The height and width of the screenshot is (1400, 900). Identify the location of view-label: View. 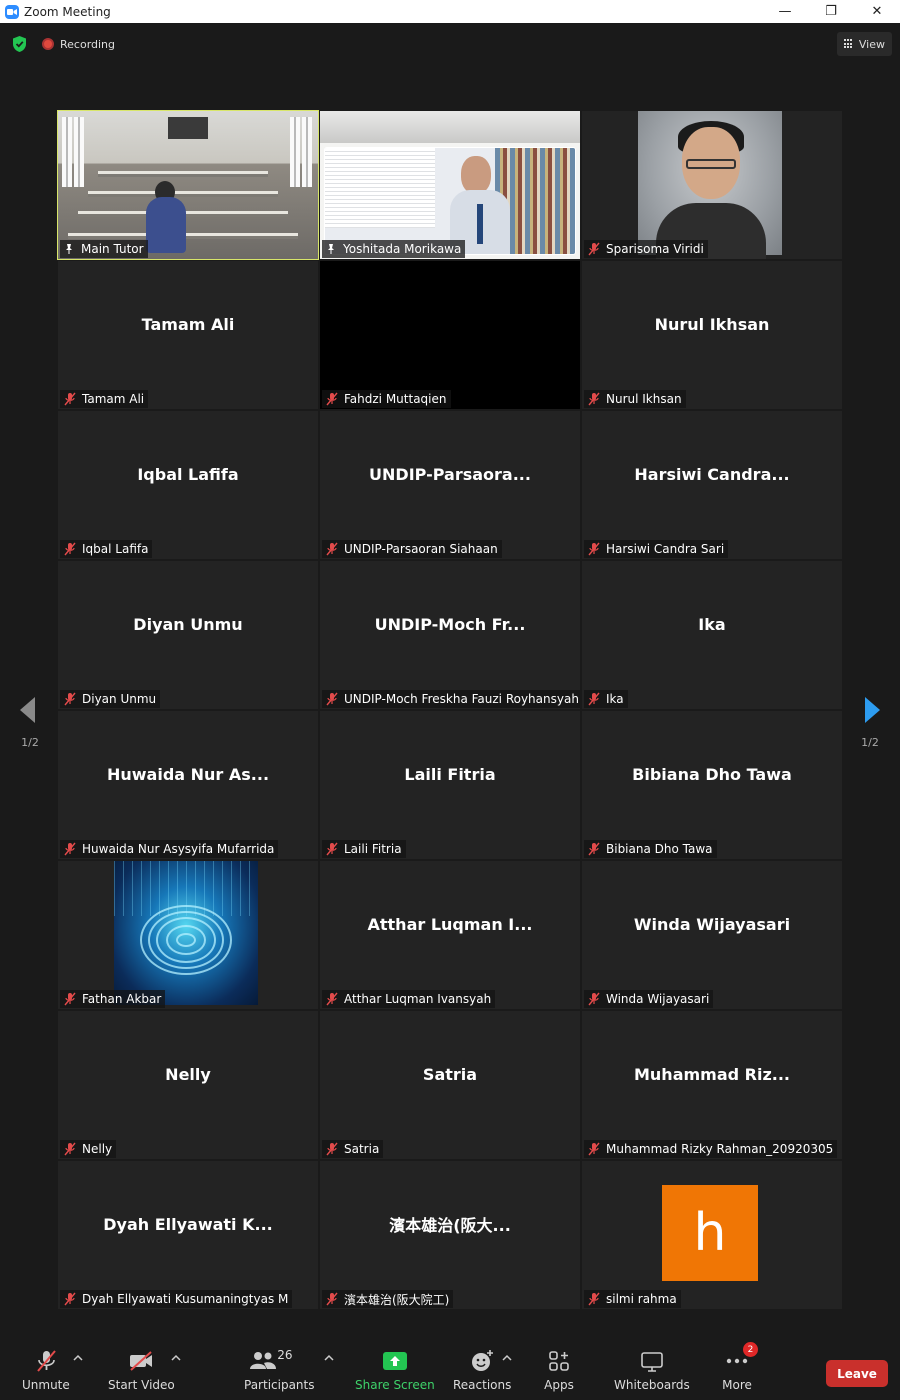
(871, 44).